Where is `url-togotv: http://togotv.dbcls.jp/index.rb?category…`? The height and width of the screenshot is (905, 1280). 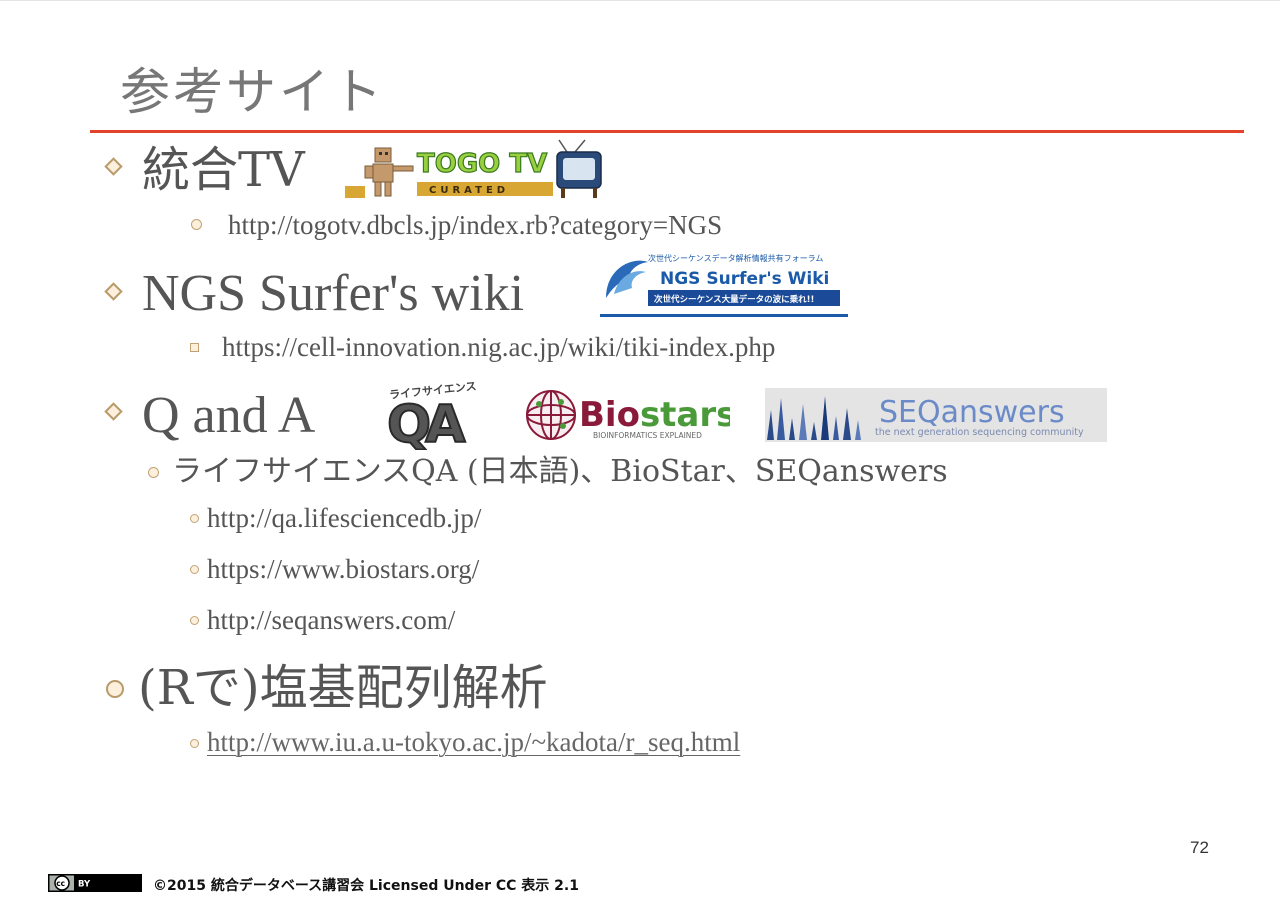 url-togotv: http://togotv.dbcls.jp/index.rb?category… is located at coordinates (475, 225).